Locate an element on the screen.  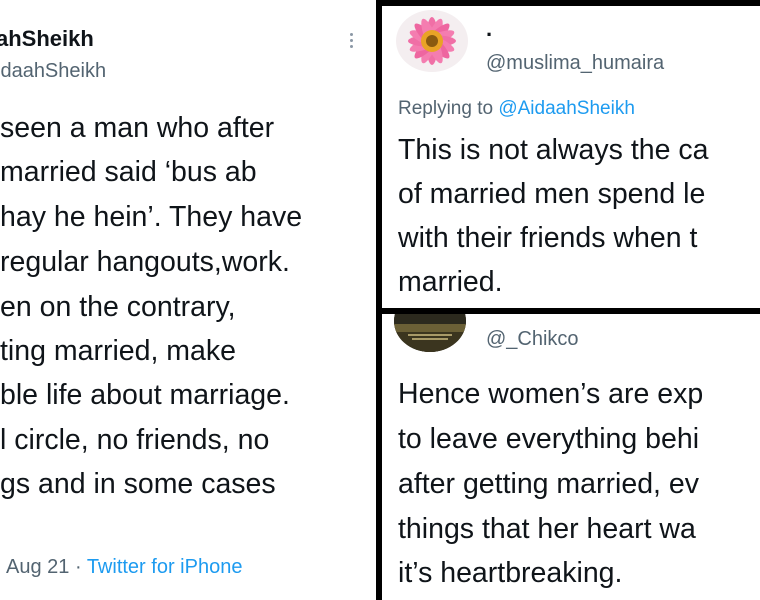
tweet-text-line: it’s heartbreaking. is located at coordinates (510, 573).